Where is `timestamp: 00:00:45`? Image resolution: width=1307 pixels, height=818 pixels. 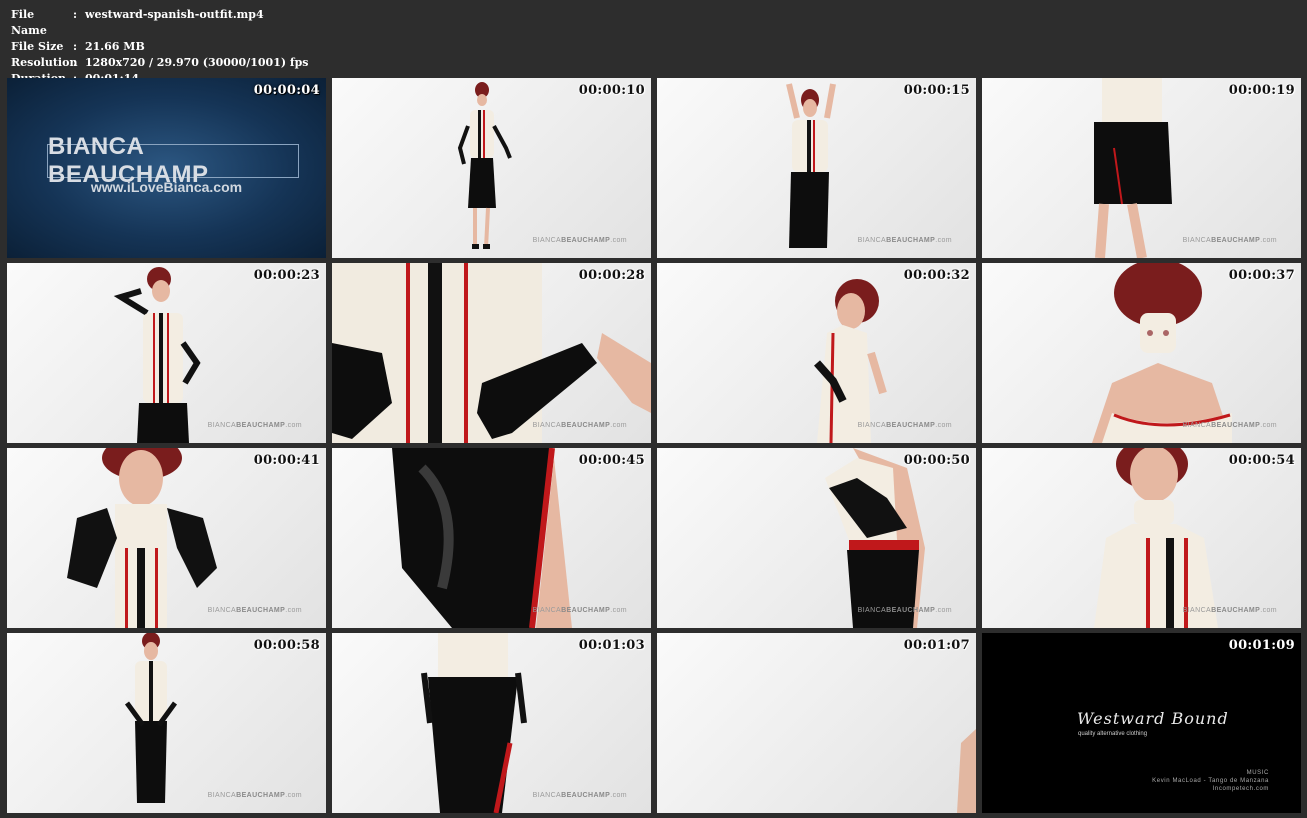 timestamp: 00:00:45 is located at coordinates (611, 460).